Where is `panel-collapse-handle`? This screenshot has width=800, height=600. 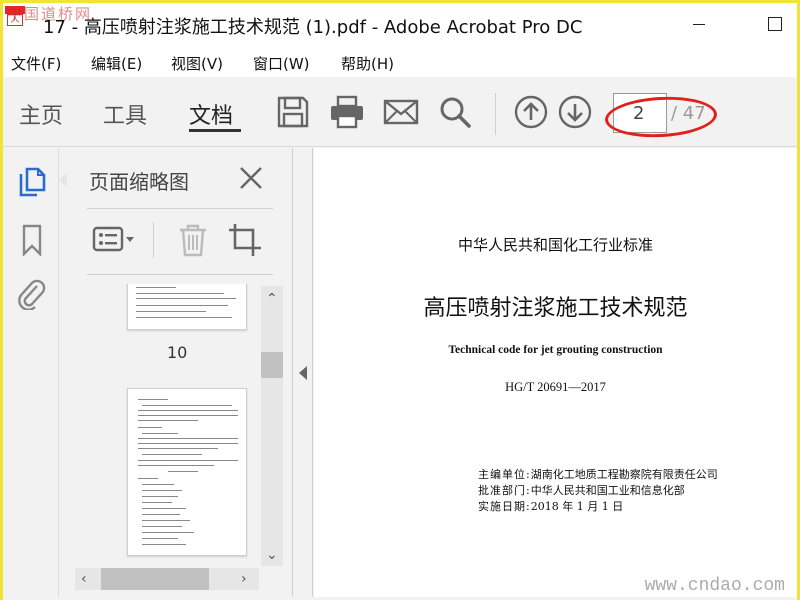
panel-collapse-handle is located at coordinates (303, 374).